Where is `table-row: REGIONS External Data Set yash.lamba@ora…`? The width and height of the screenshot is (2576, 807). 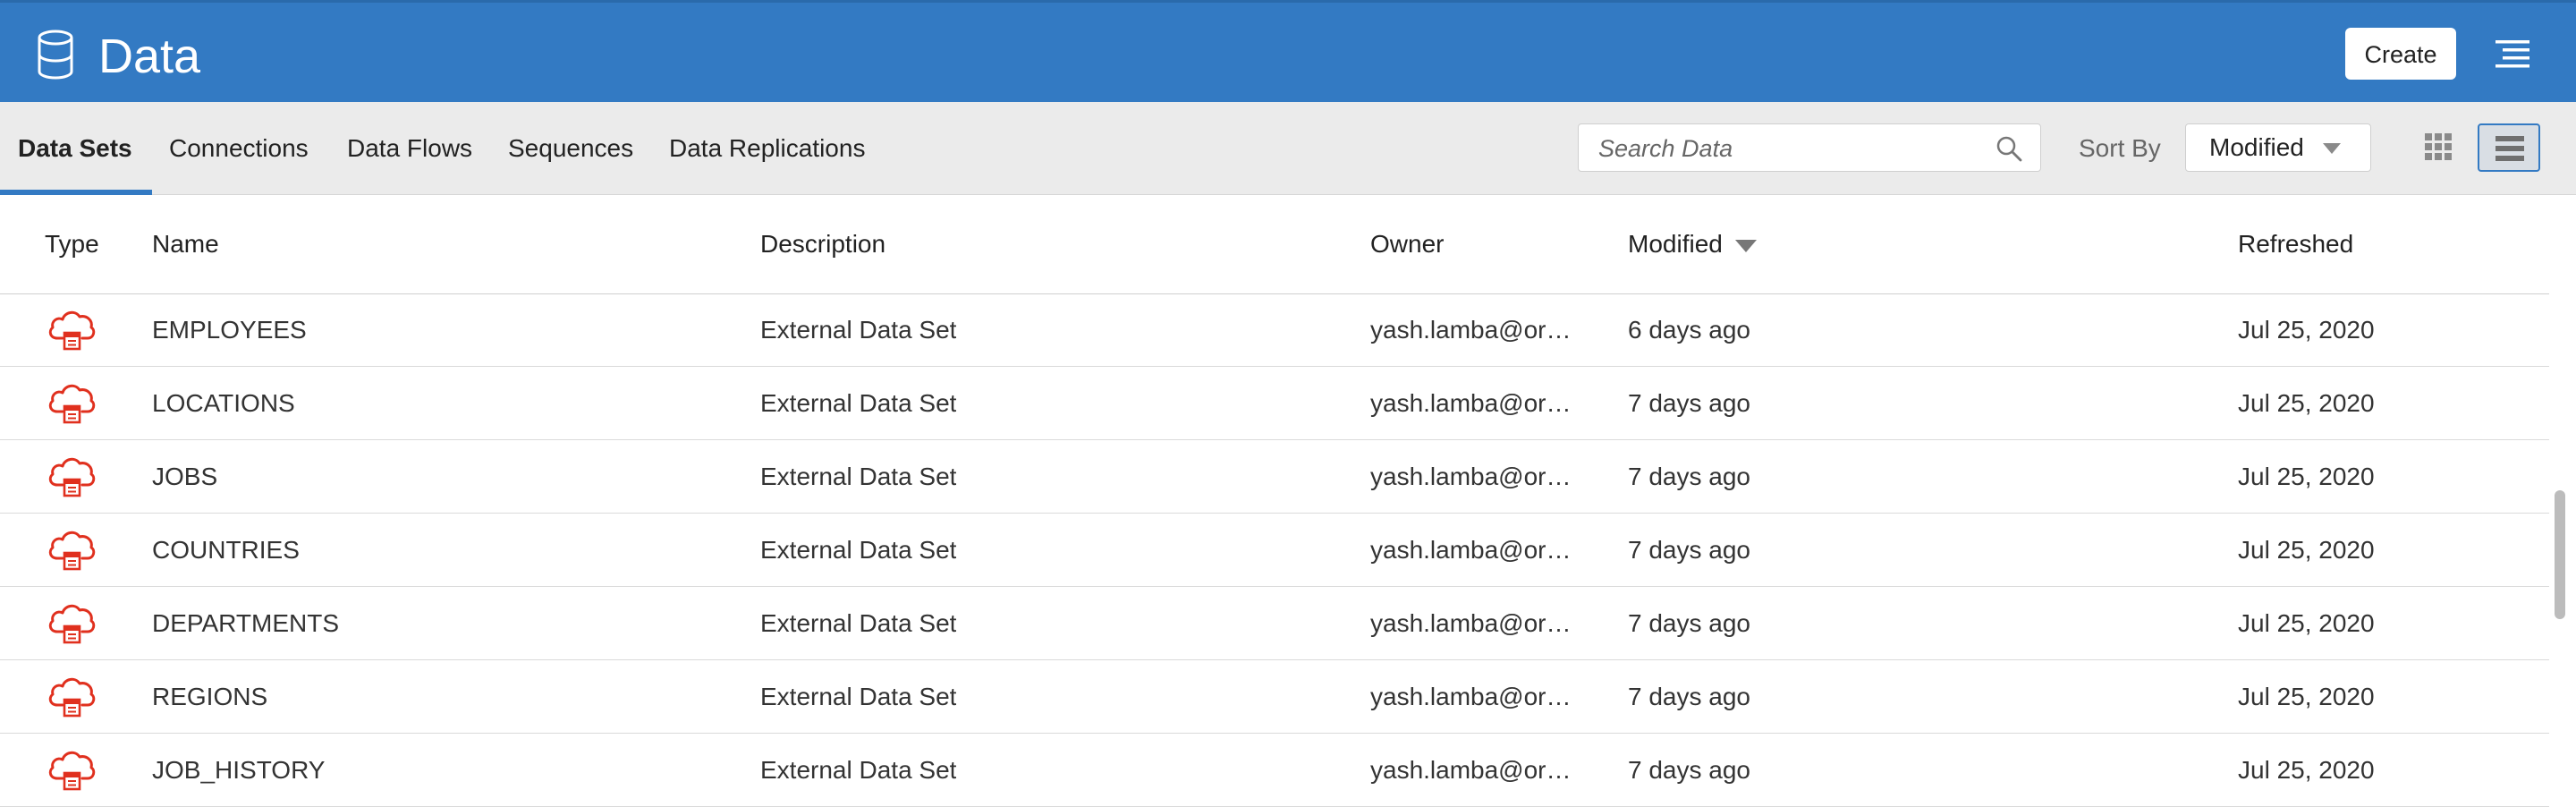 table-row: REGIONS External Data Set yash.lamba@ora… is located at coordinates (1274, 697).